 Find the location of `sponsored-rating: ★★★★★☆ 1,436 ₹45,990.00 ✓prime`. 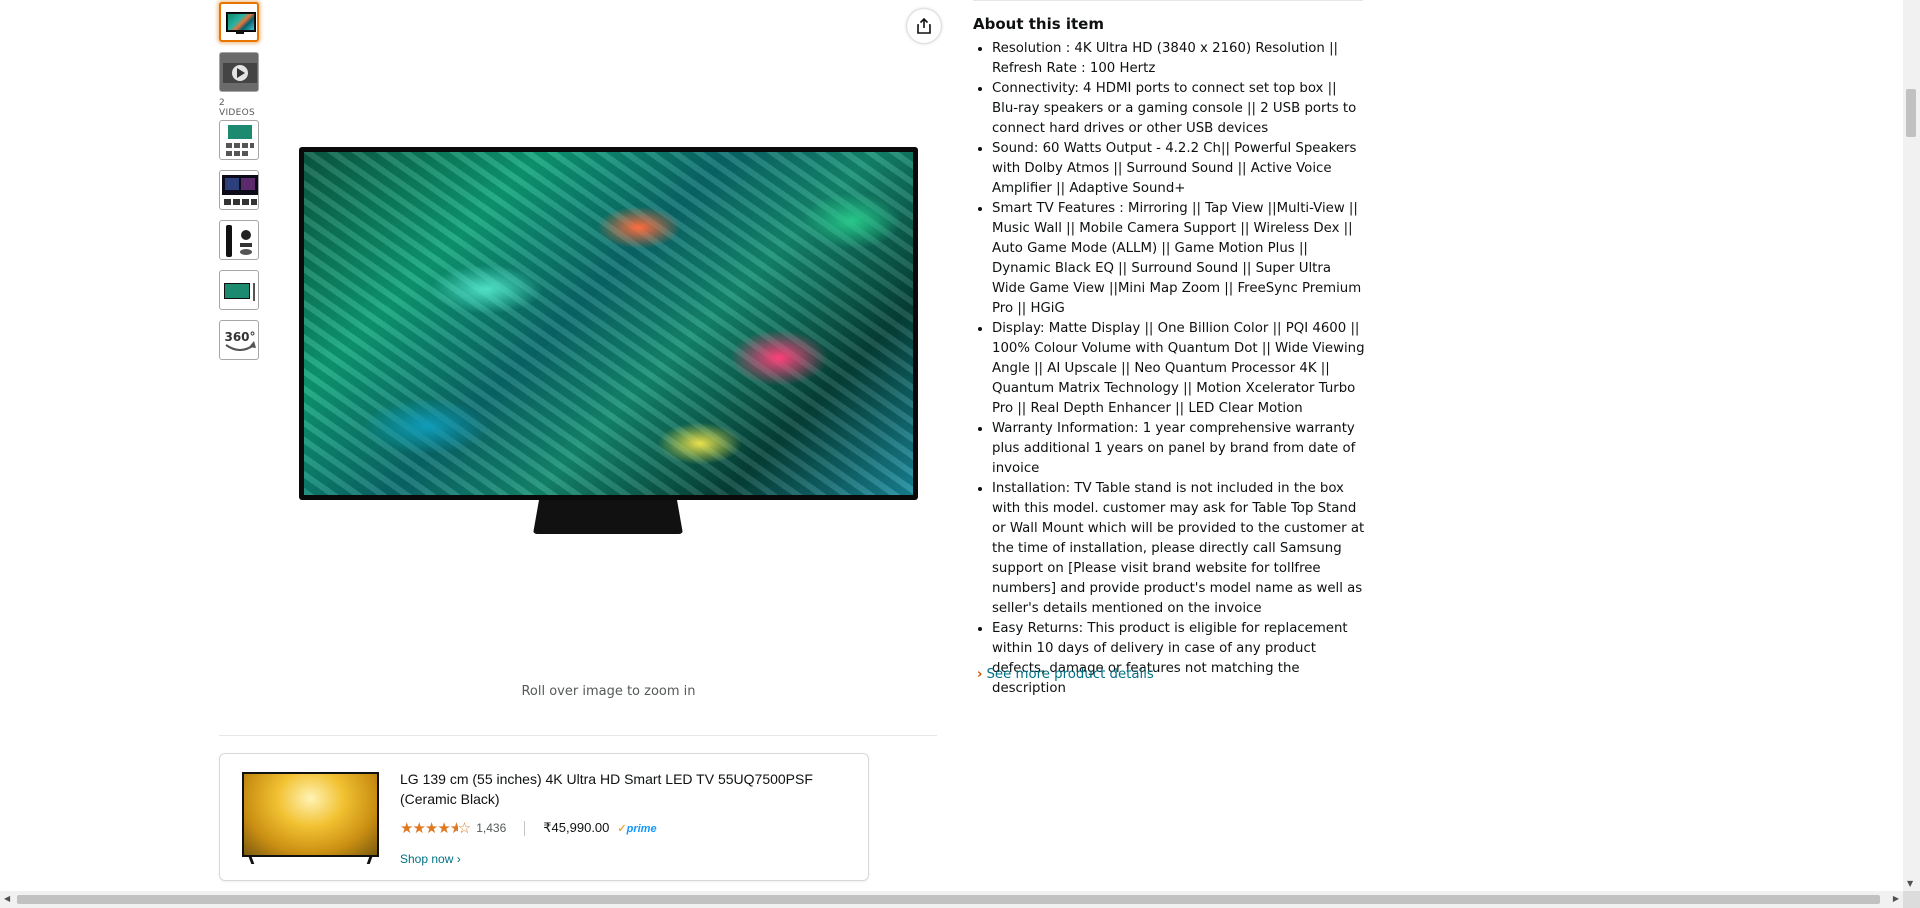

sponsored-rating: ★★★★★☆ 1,436 ₹45,990.00 ✓prime is located at coordinates (528, 828).